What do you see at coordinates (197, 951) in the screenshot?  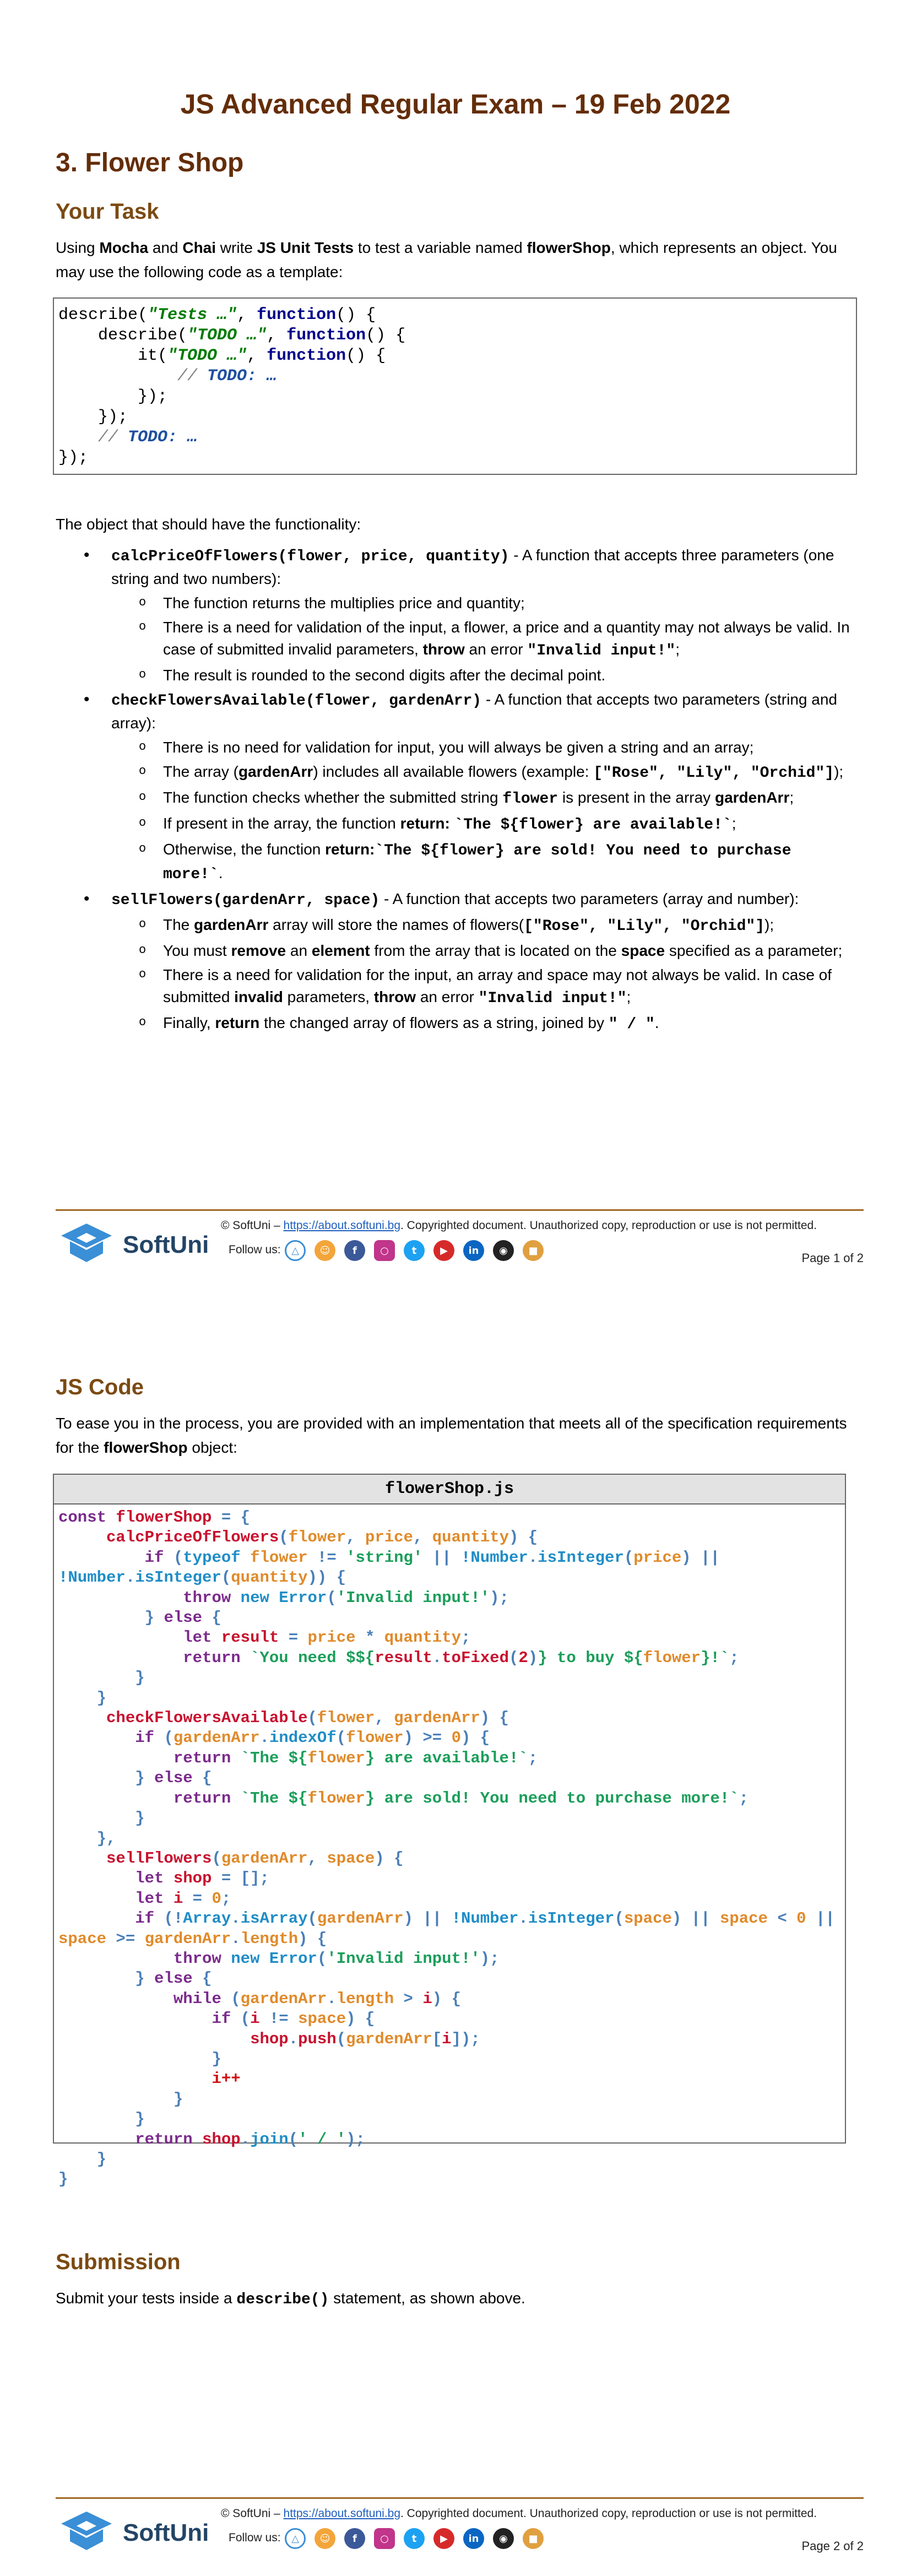 I see `sub-text: You must` at bounding box center [197, 951].